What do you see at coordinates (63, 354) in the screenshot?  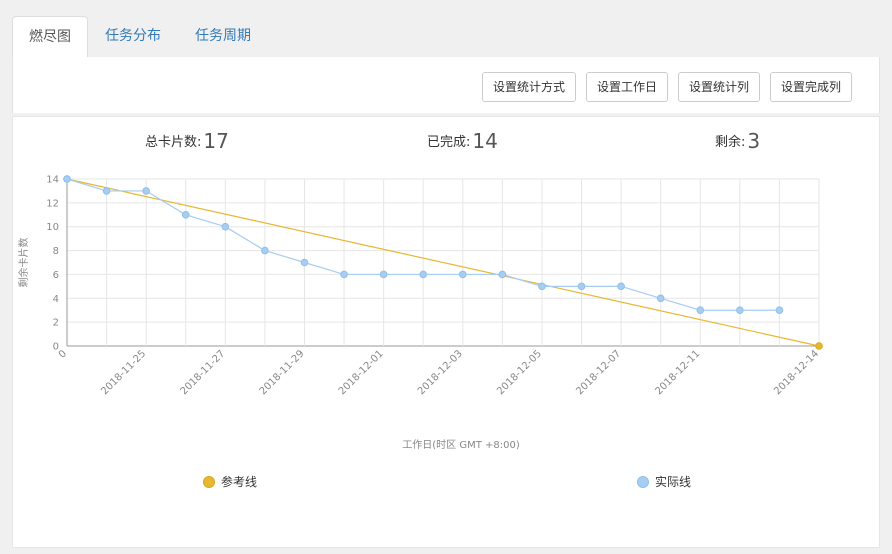 I see `x-tick-label: 0` at bounding box center [63, 354].